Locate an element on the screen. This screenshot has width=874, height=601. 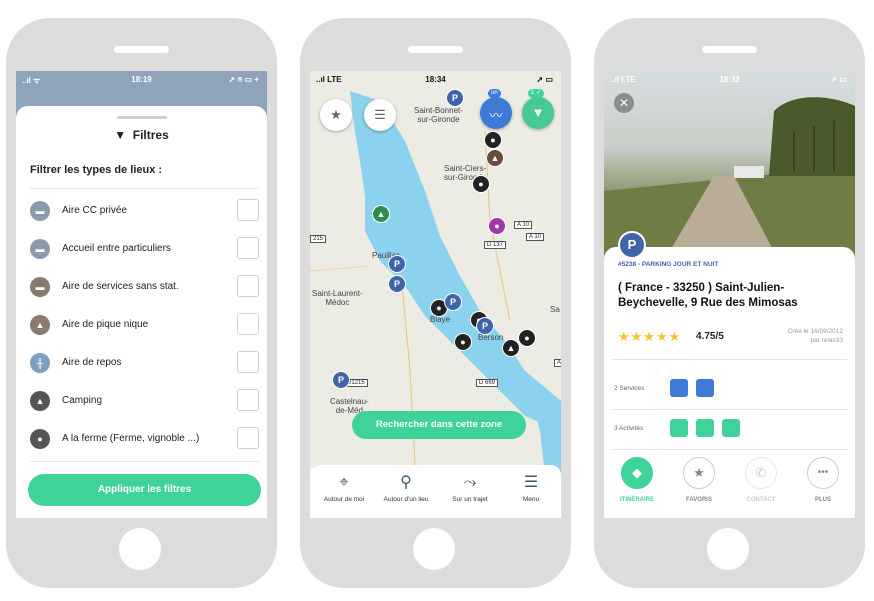
list-view-button: ☰ is located at coordinates (380, 115).